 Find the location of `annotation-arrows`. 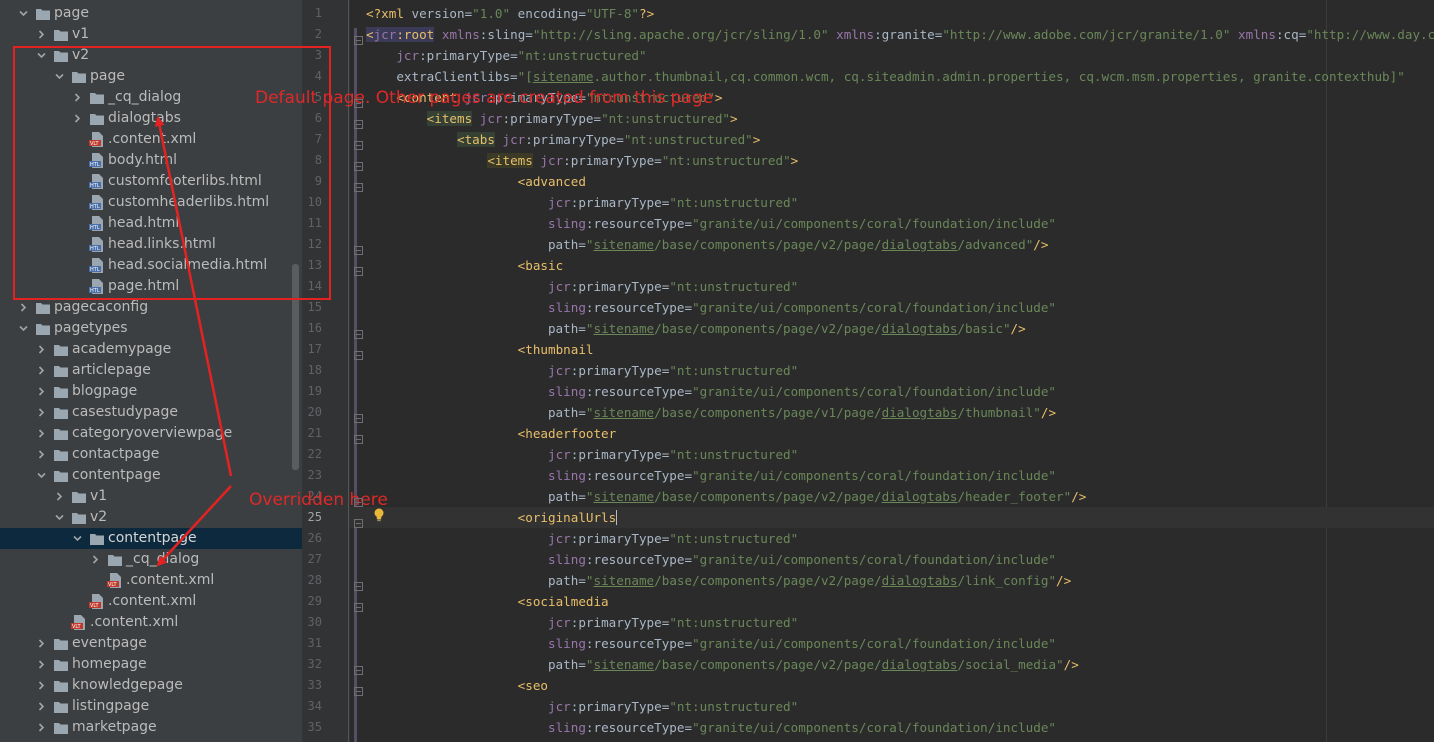

annotation-arrows is located at coordinates (193, 341).